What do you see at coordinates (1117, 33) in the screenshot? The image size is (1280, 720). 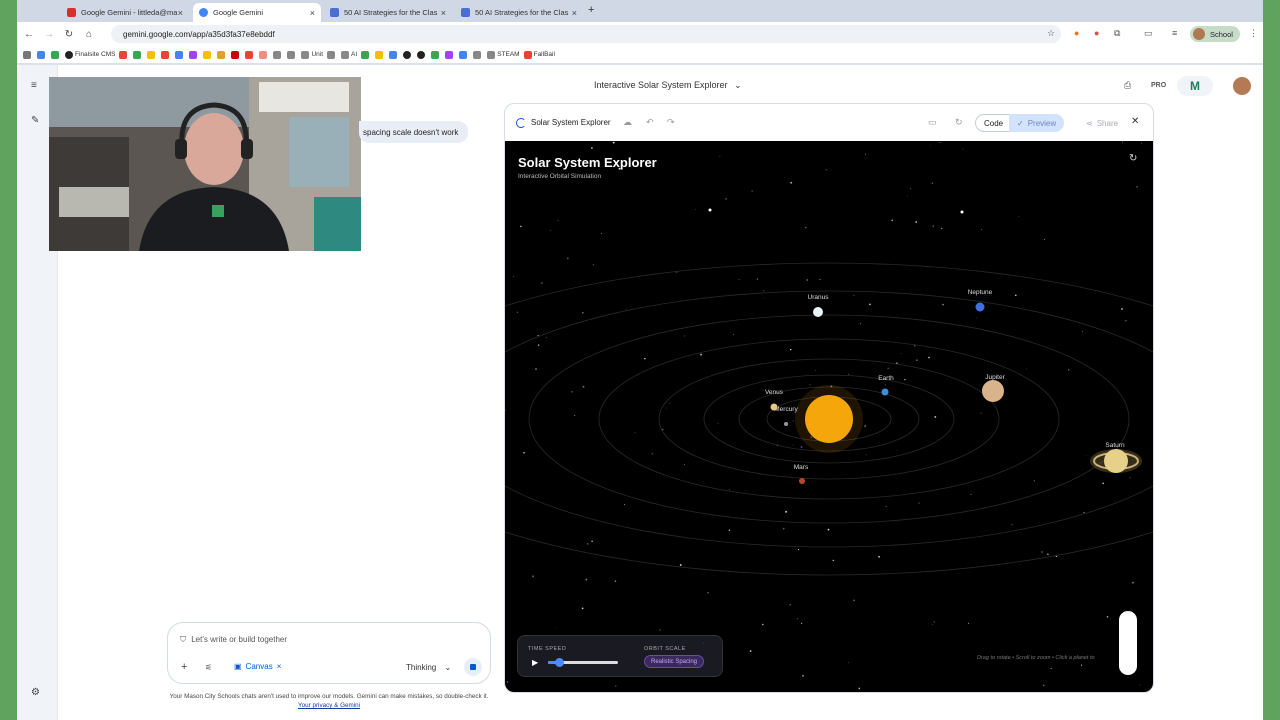 I see `extensions-icon: ⧉` at bounding box center [1117, 33].